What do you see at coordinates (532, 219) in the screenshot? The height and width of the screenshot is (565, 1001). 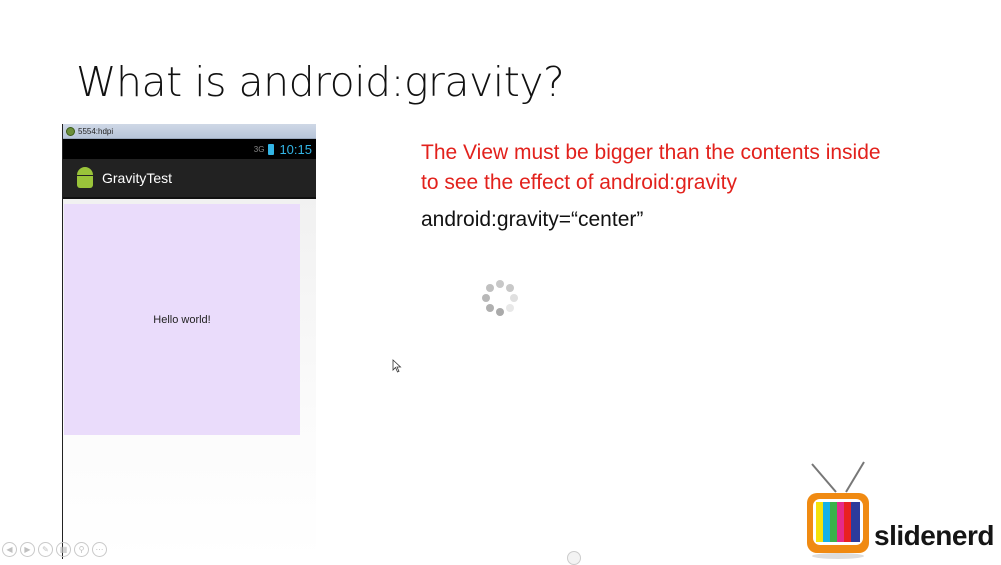 I see `gravity-code: android:gravity=“center”` at bounding box center [532, 219].